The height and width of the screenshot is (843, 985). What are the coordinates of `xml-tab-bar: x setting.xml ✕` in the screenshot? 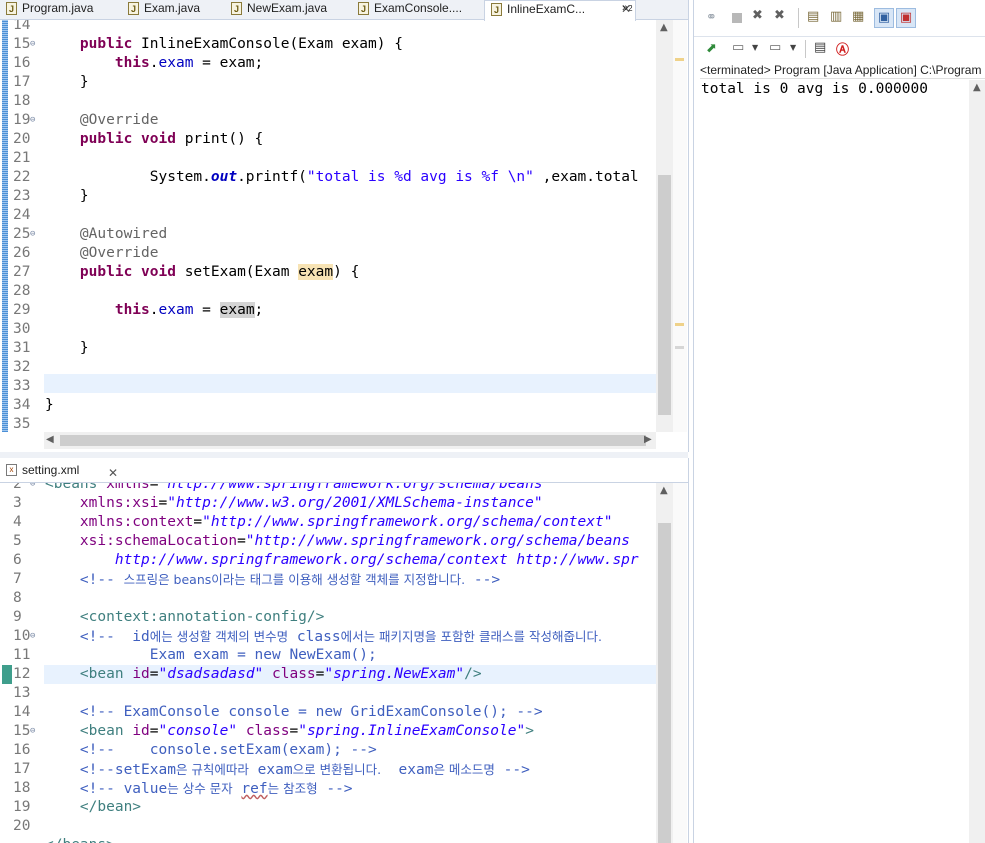 It's located at (344, 470).